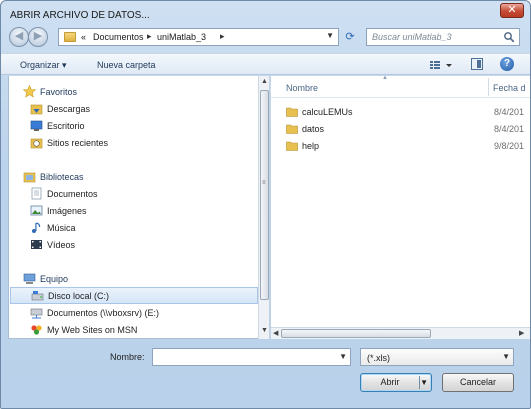  What do you see at coordinates (385, 78) in the screenshot?
I see `sort-indicator-icon: ▲` at bounding box center [385, 78].